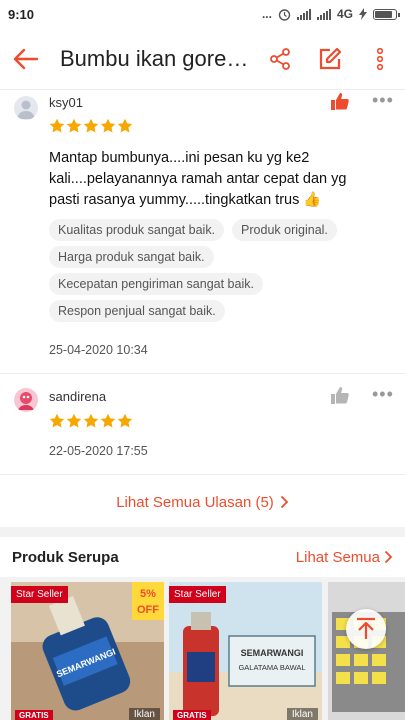 This screenshot has width=405, height=720. What do you see at coordinates (344, 14) in the screenshot?
I see `network-type: 4G` at bounding box center [344, 14].